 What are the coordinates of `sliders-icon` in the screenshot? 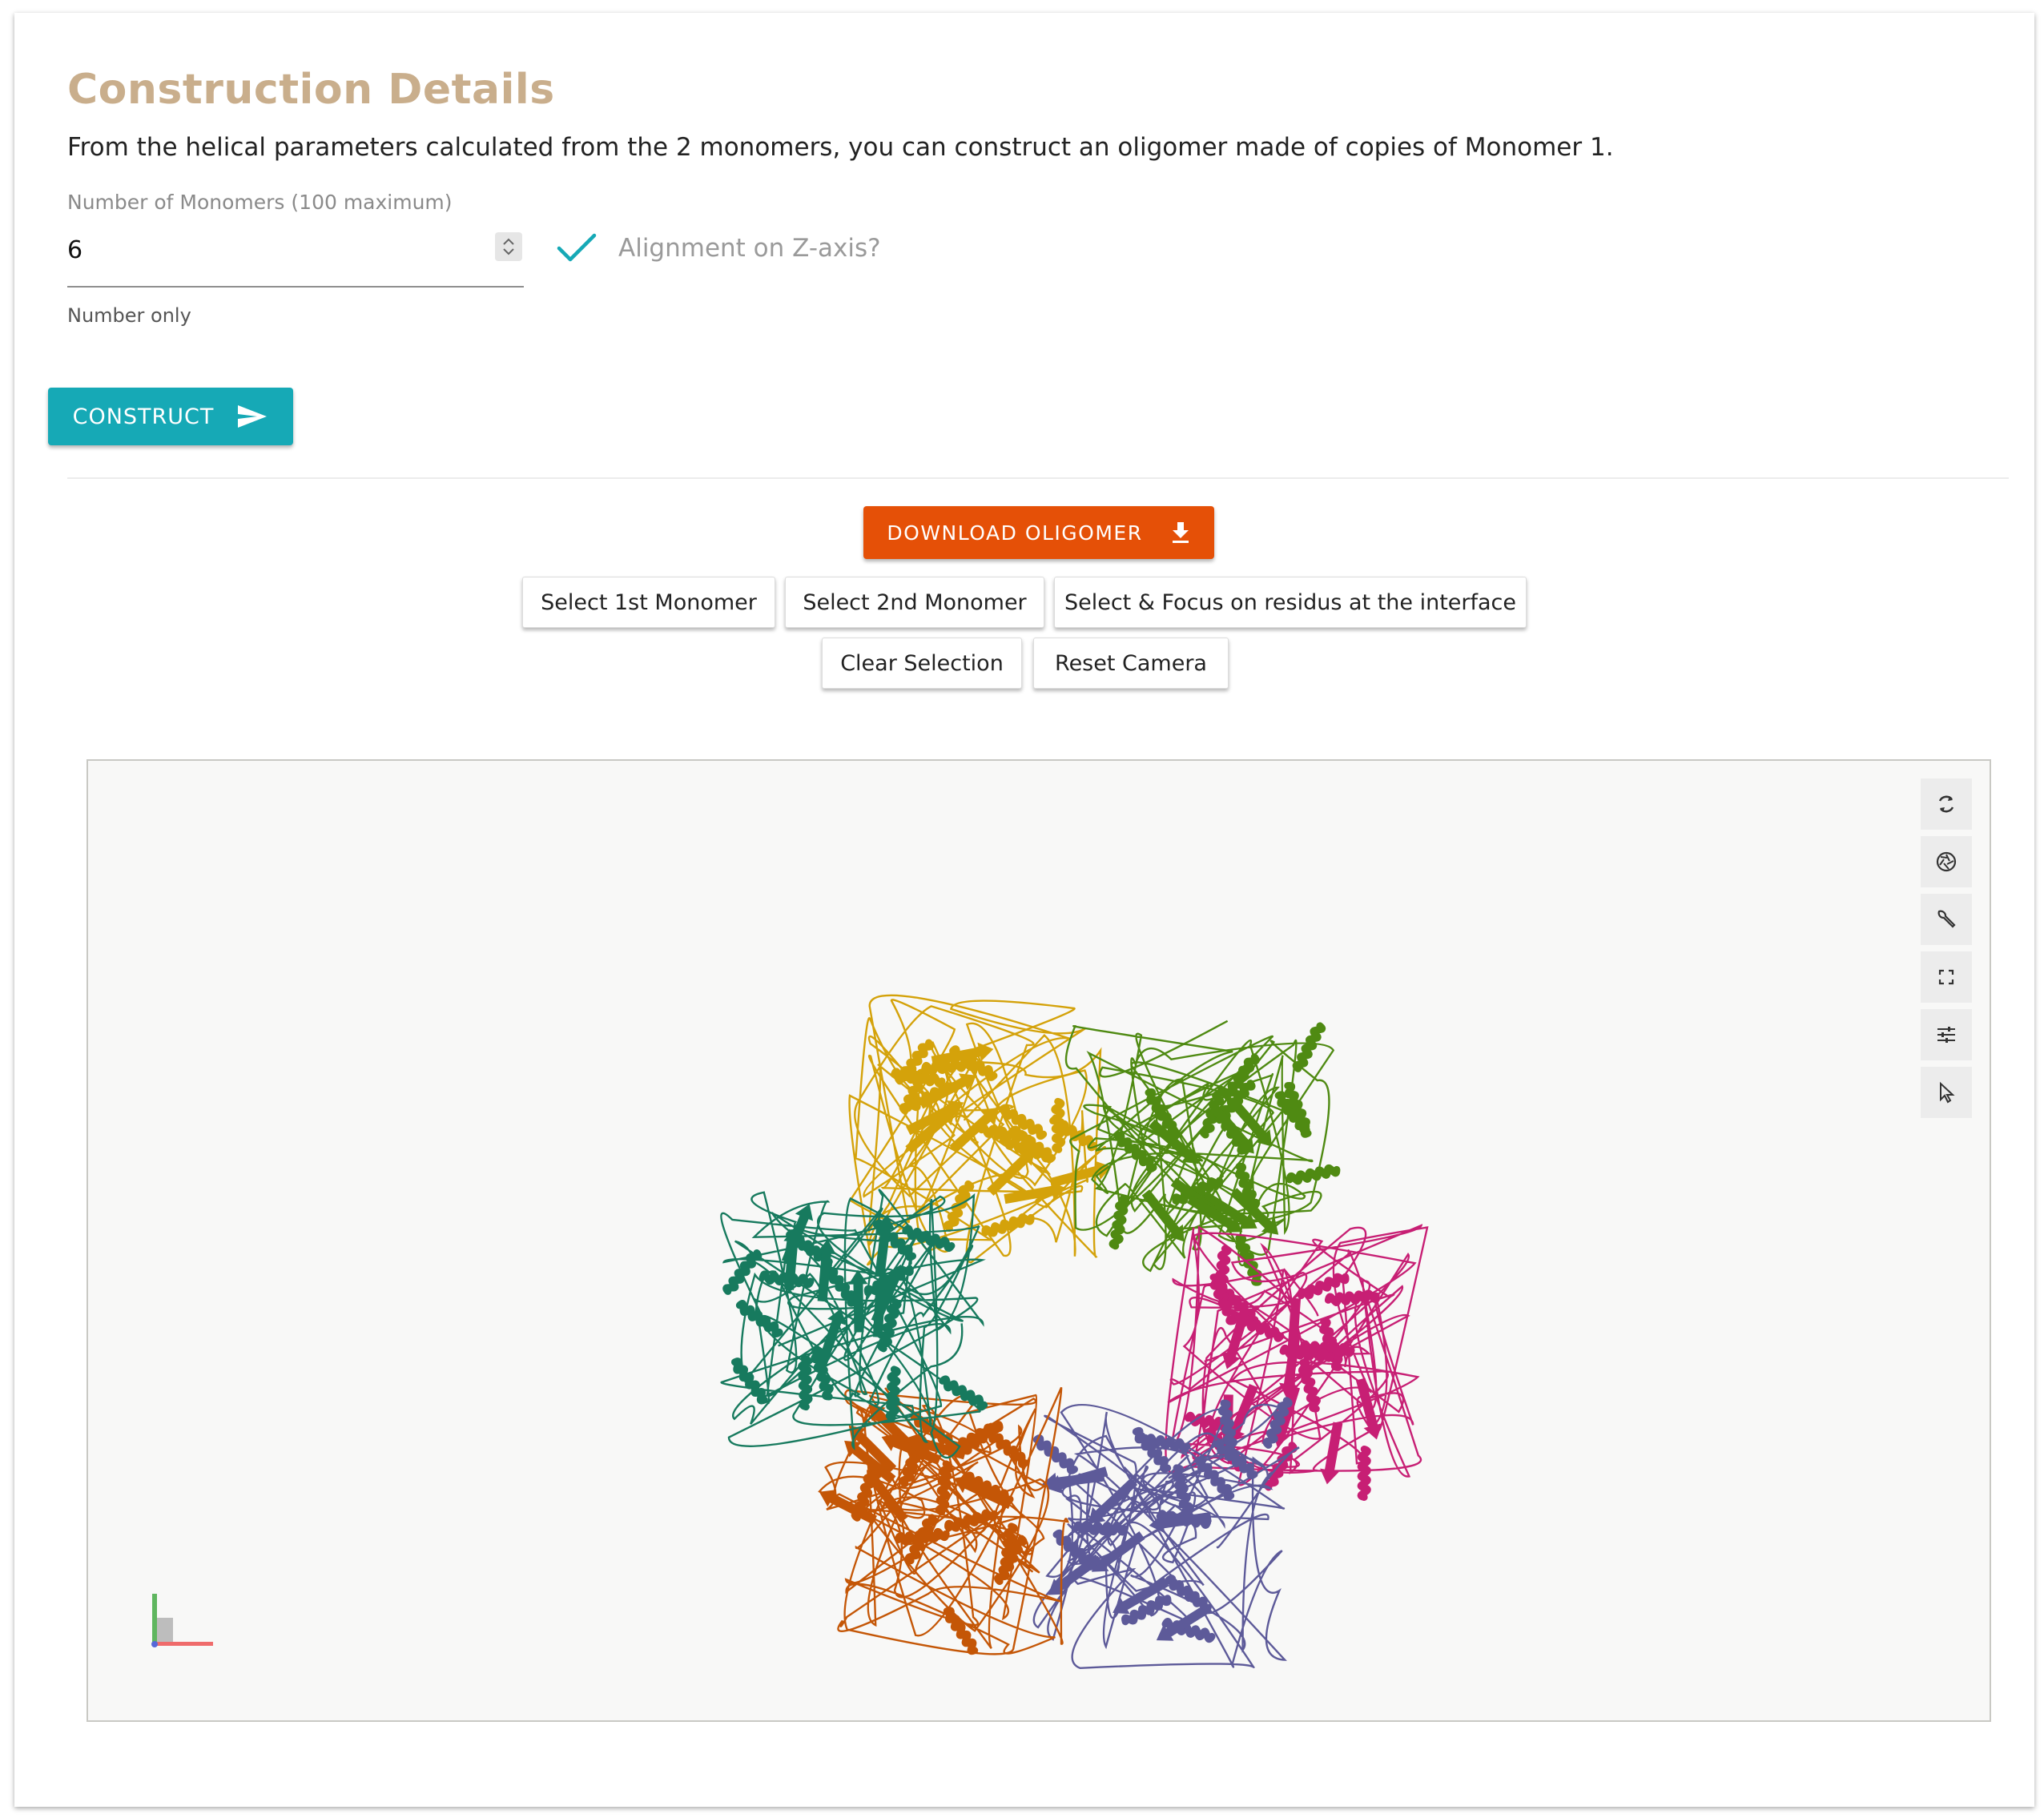 It's located at (1946, 1035).